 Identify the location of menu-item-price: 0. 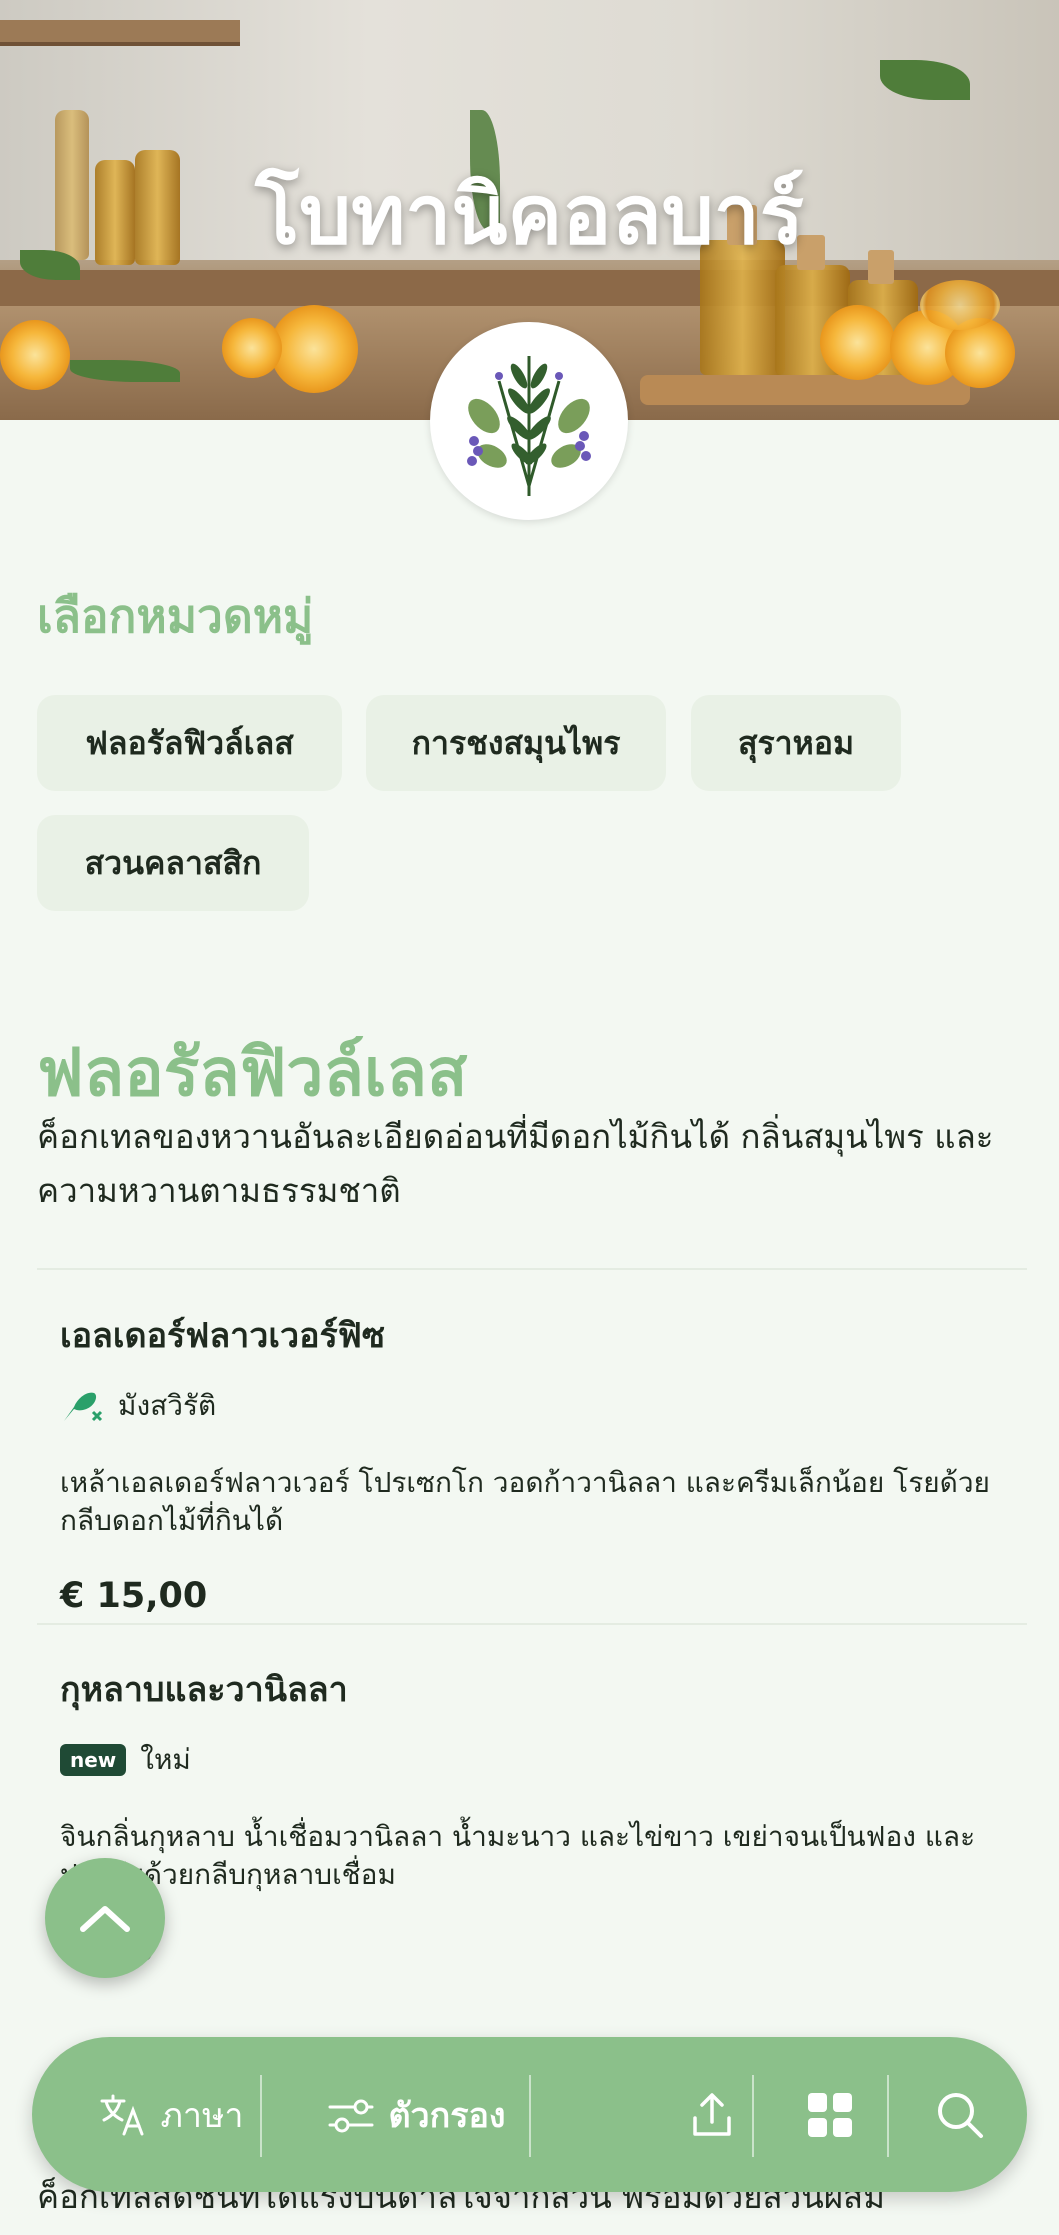
(535, 1950).